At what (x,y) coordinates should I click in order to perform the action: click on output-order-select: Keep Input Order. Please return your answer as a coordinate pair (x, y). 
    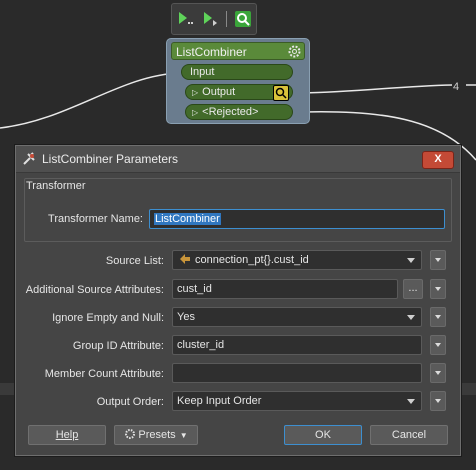
    Looking at the image, I should click on (297, 401).